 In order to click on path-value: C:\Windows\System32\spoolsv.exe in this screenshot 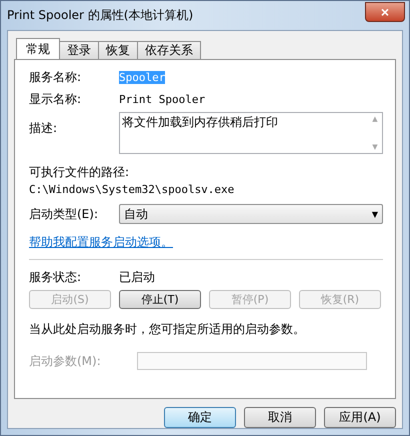, I will do `click(132, 189)`.